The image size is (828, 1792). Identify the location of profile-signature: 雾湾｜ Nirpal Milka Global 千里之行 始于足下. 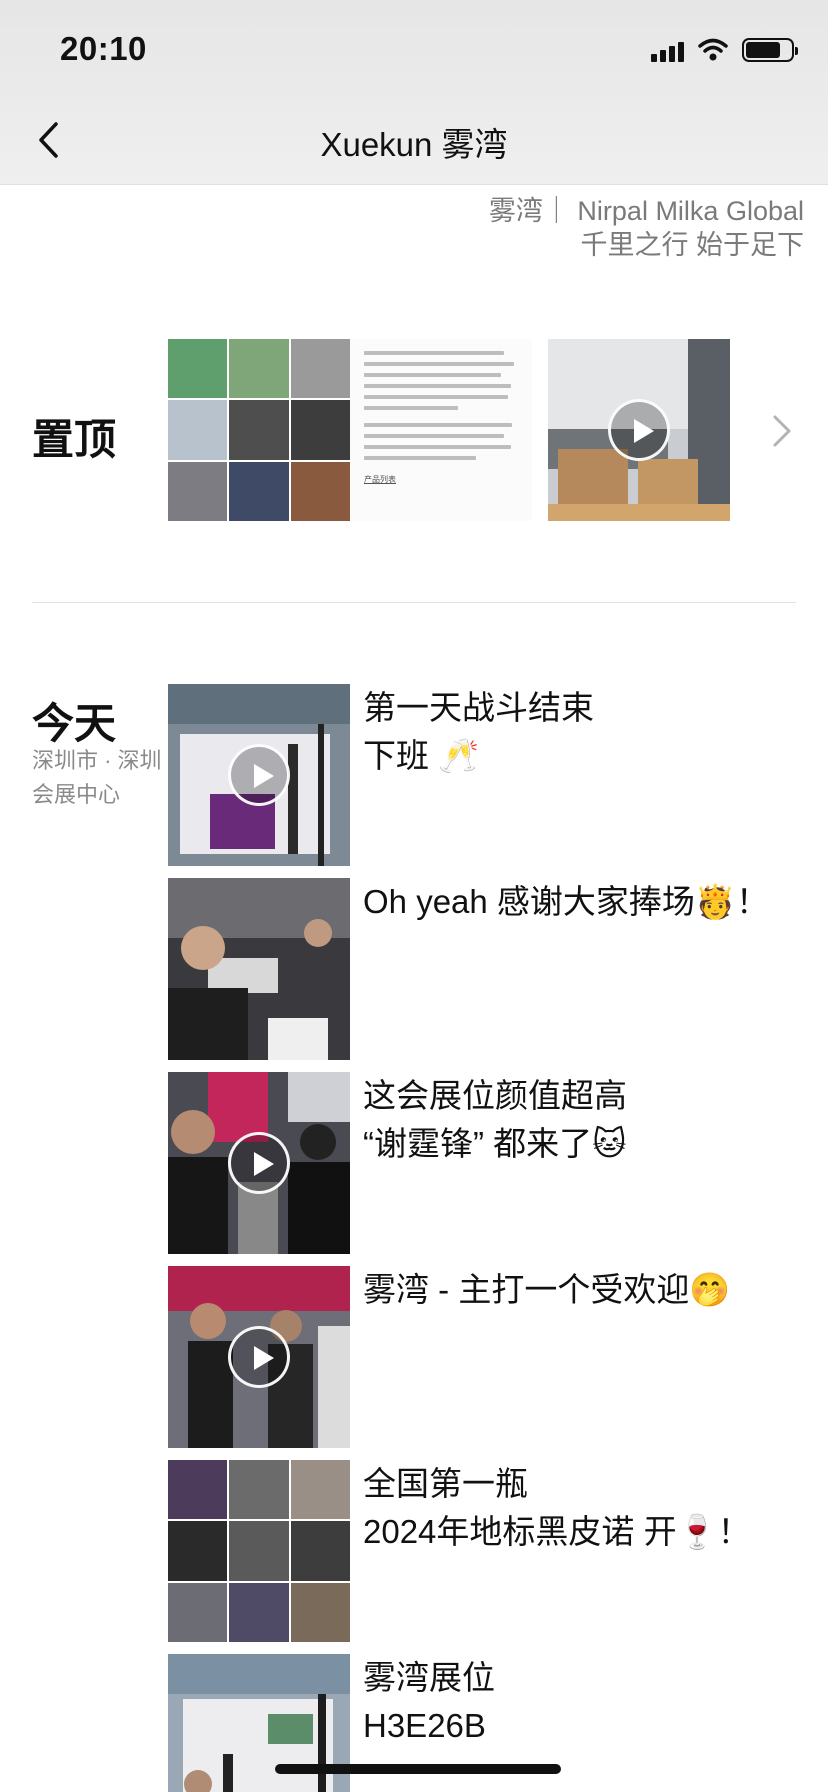
(646, 228).